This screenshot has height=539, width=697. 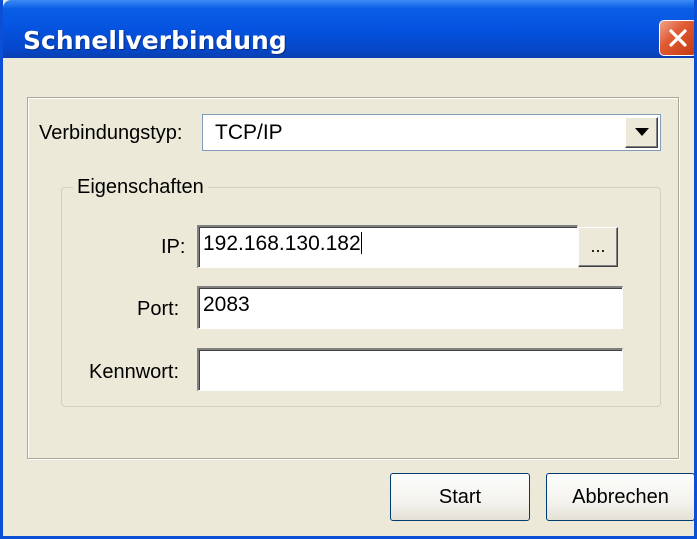 I want to click on connection-type-value: TCP/IP, so click(x=249, y=132).